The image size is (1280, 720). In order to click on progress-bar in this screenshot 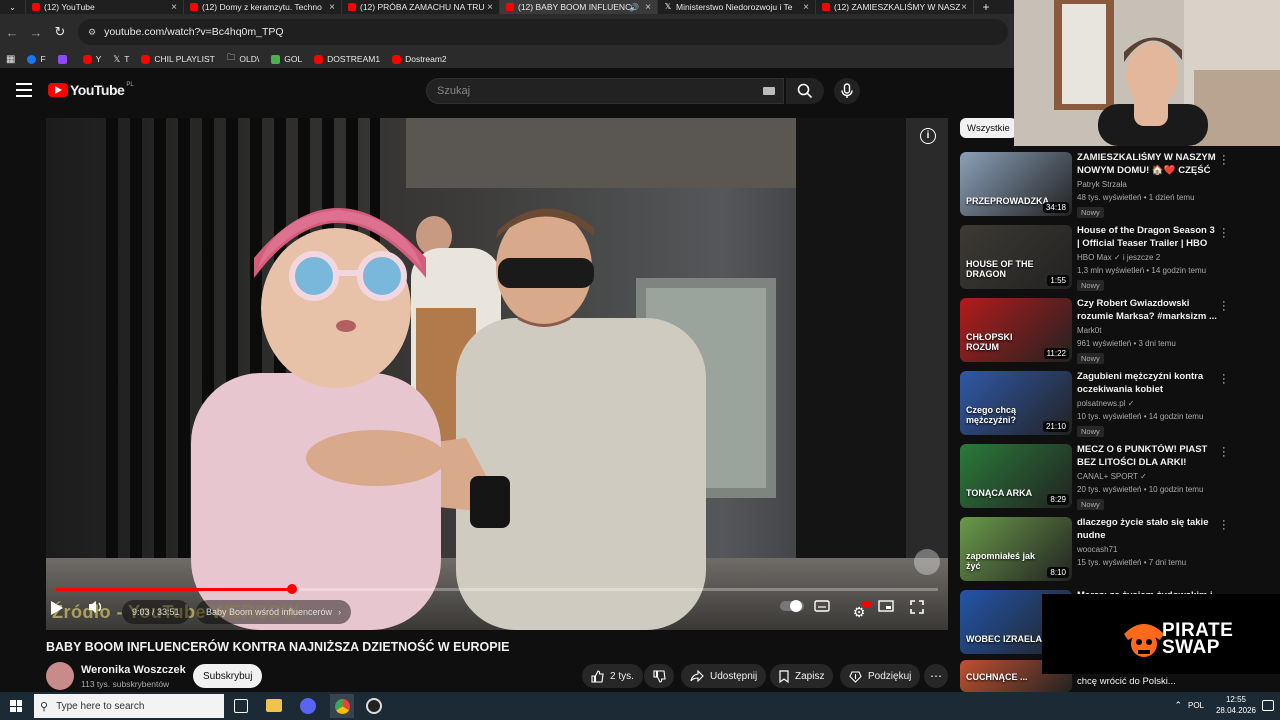, I will do `click(497, 589)`.